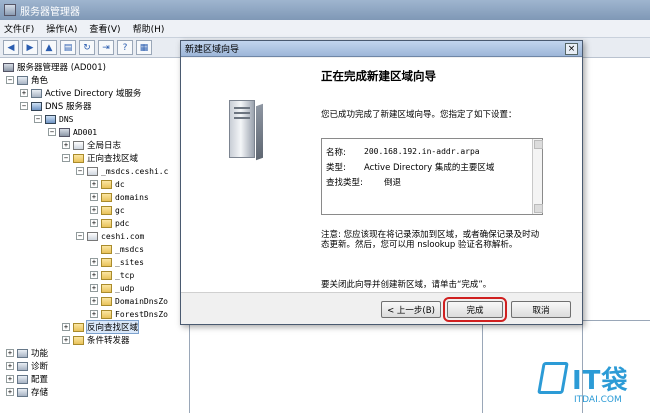 The width and height of the screenshot is (650, 413). Describe the element at coordinates (8, 67) in the screenshot. I see `server-icon` at that location.